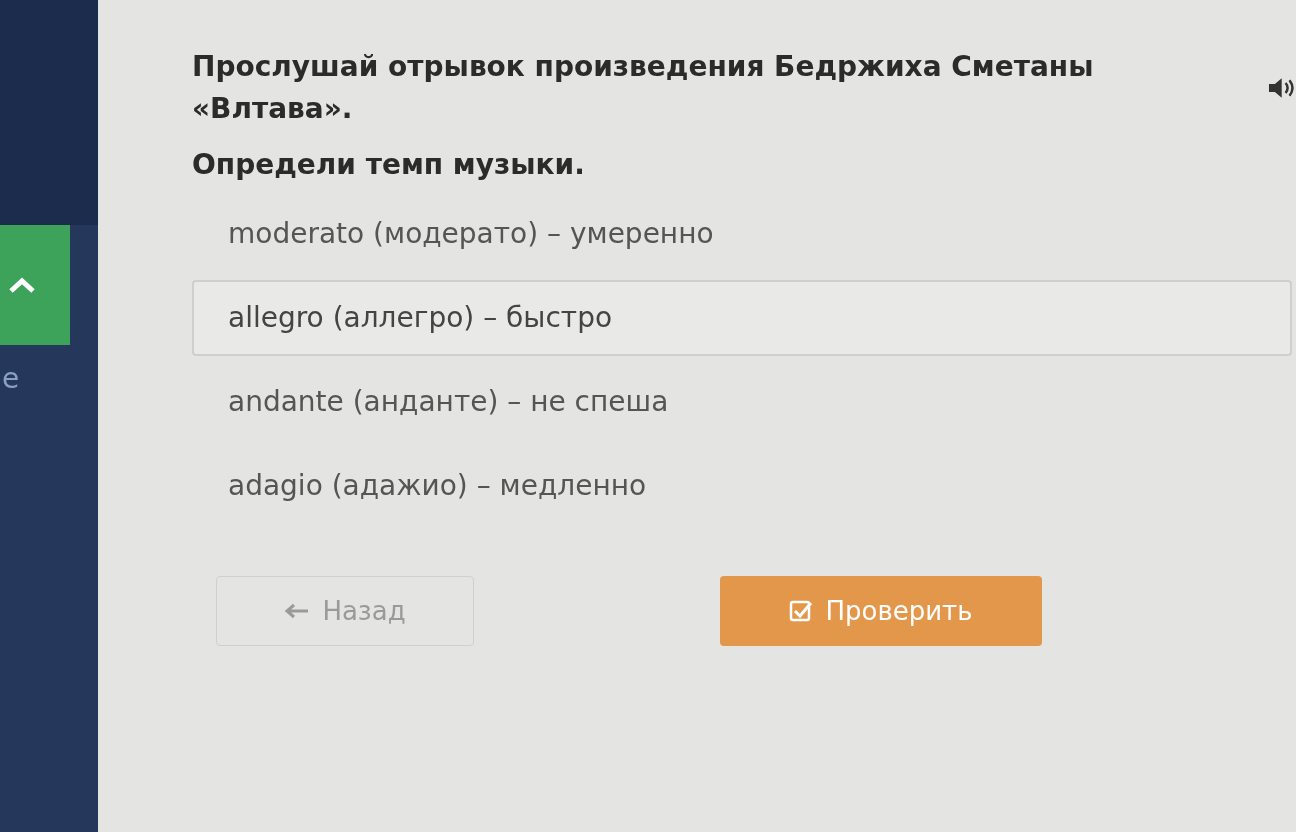  Describe the element at coordinates (742, 486) in the screenshot. I see `answer-option: adagio (адажио) – медленно` at that location.